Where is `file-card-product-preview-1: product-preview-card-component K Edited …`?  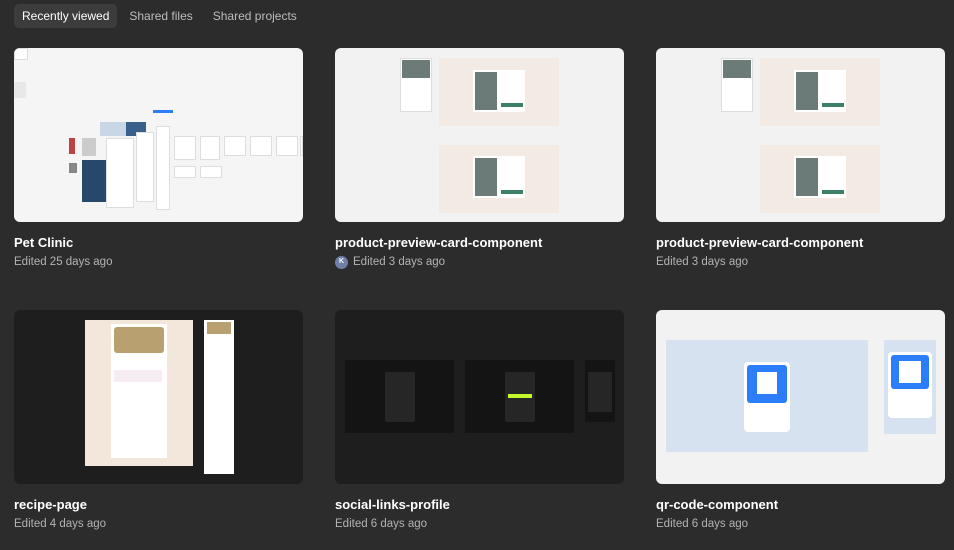
file-card-product-preview-1: product-preview-card-component K Edited … is located at coordinates (479, 158).